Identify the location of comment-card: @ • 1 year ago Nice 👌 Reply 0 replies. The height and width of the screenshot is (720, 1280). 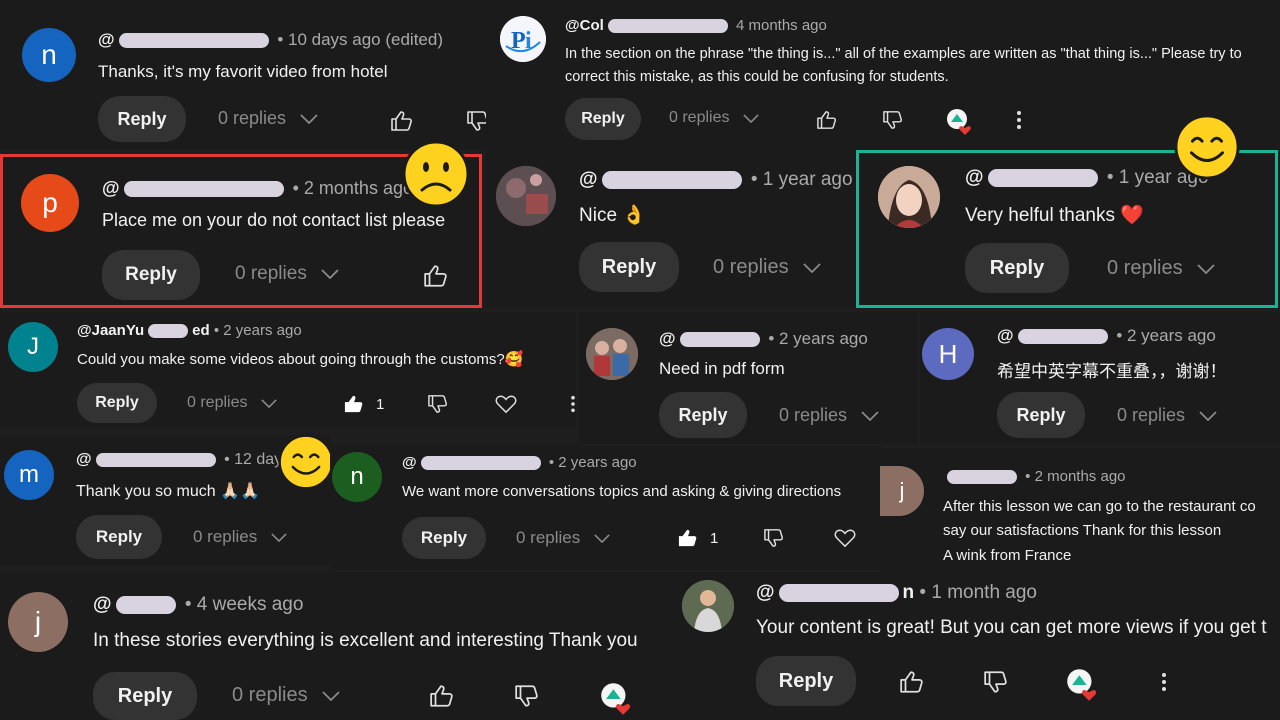
(671, 229).